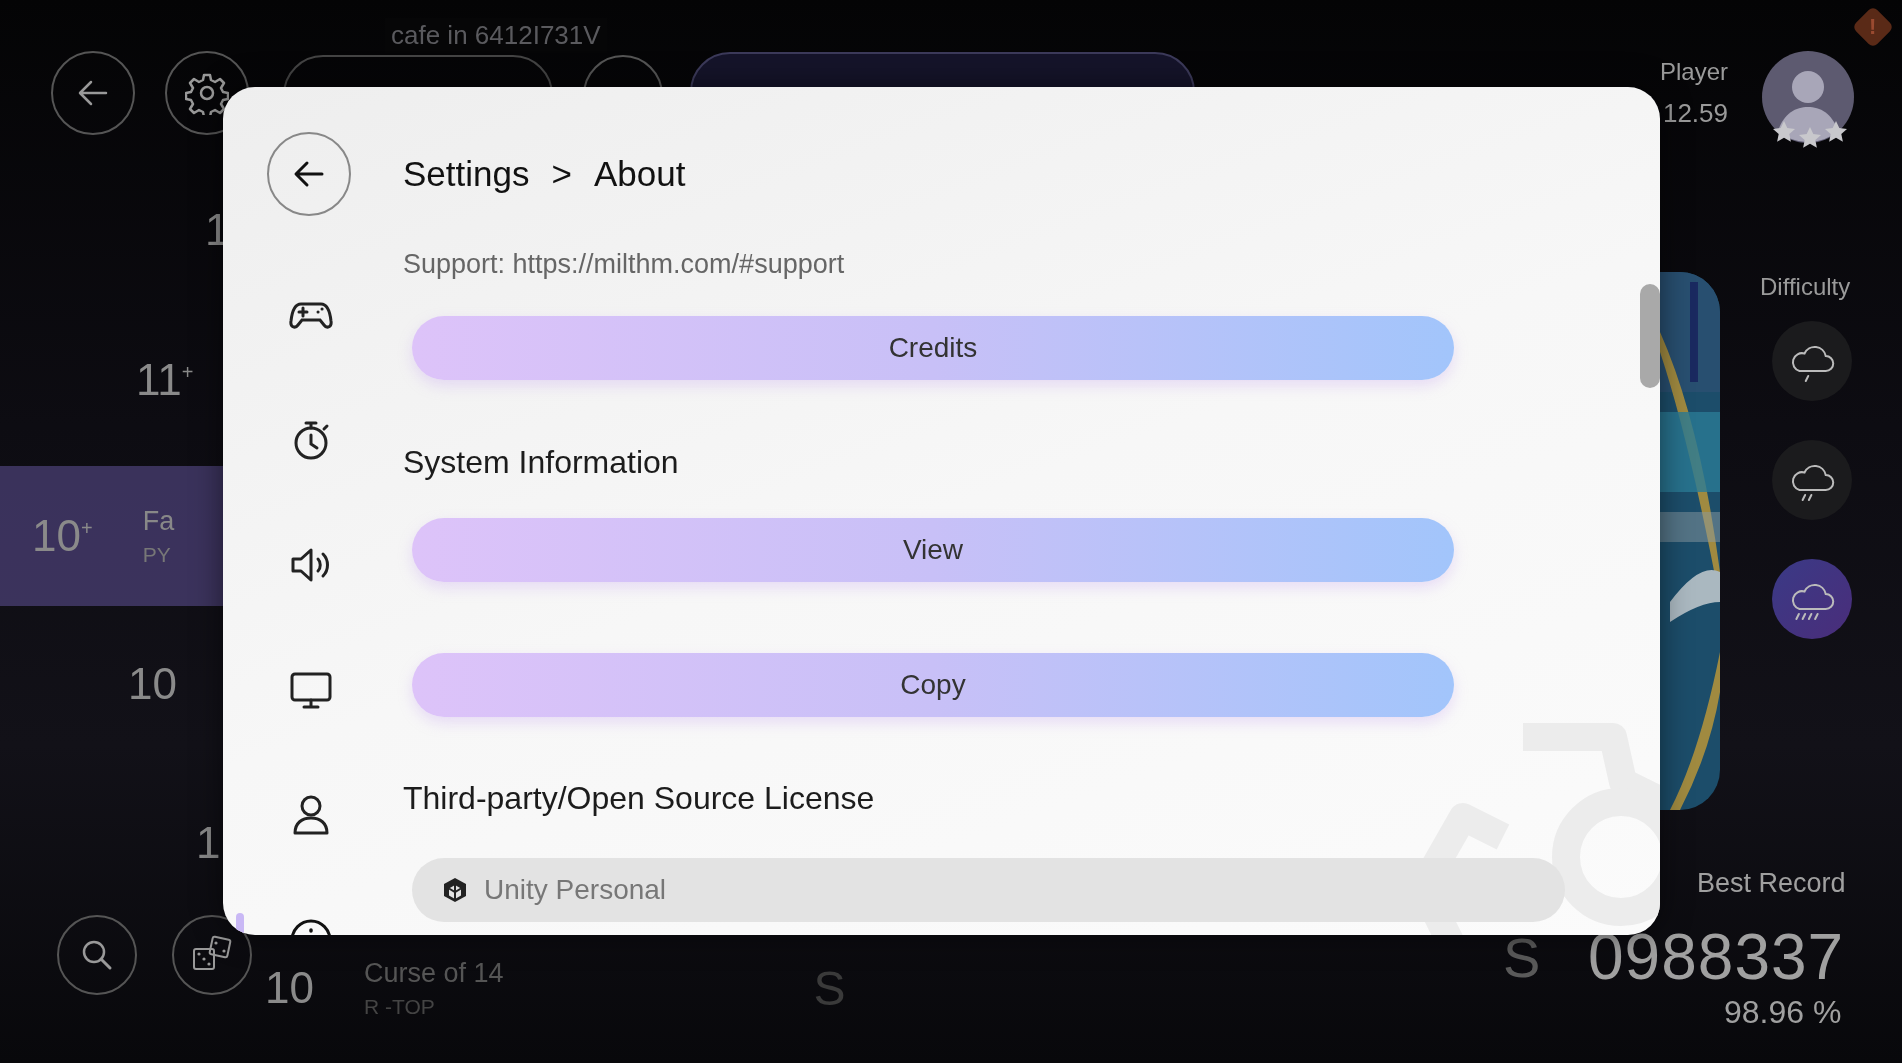 This screenshot has width=1902, height=1063. I want to click on action-button: View, so click(933, 550).